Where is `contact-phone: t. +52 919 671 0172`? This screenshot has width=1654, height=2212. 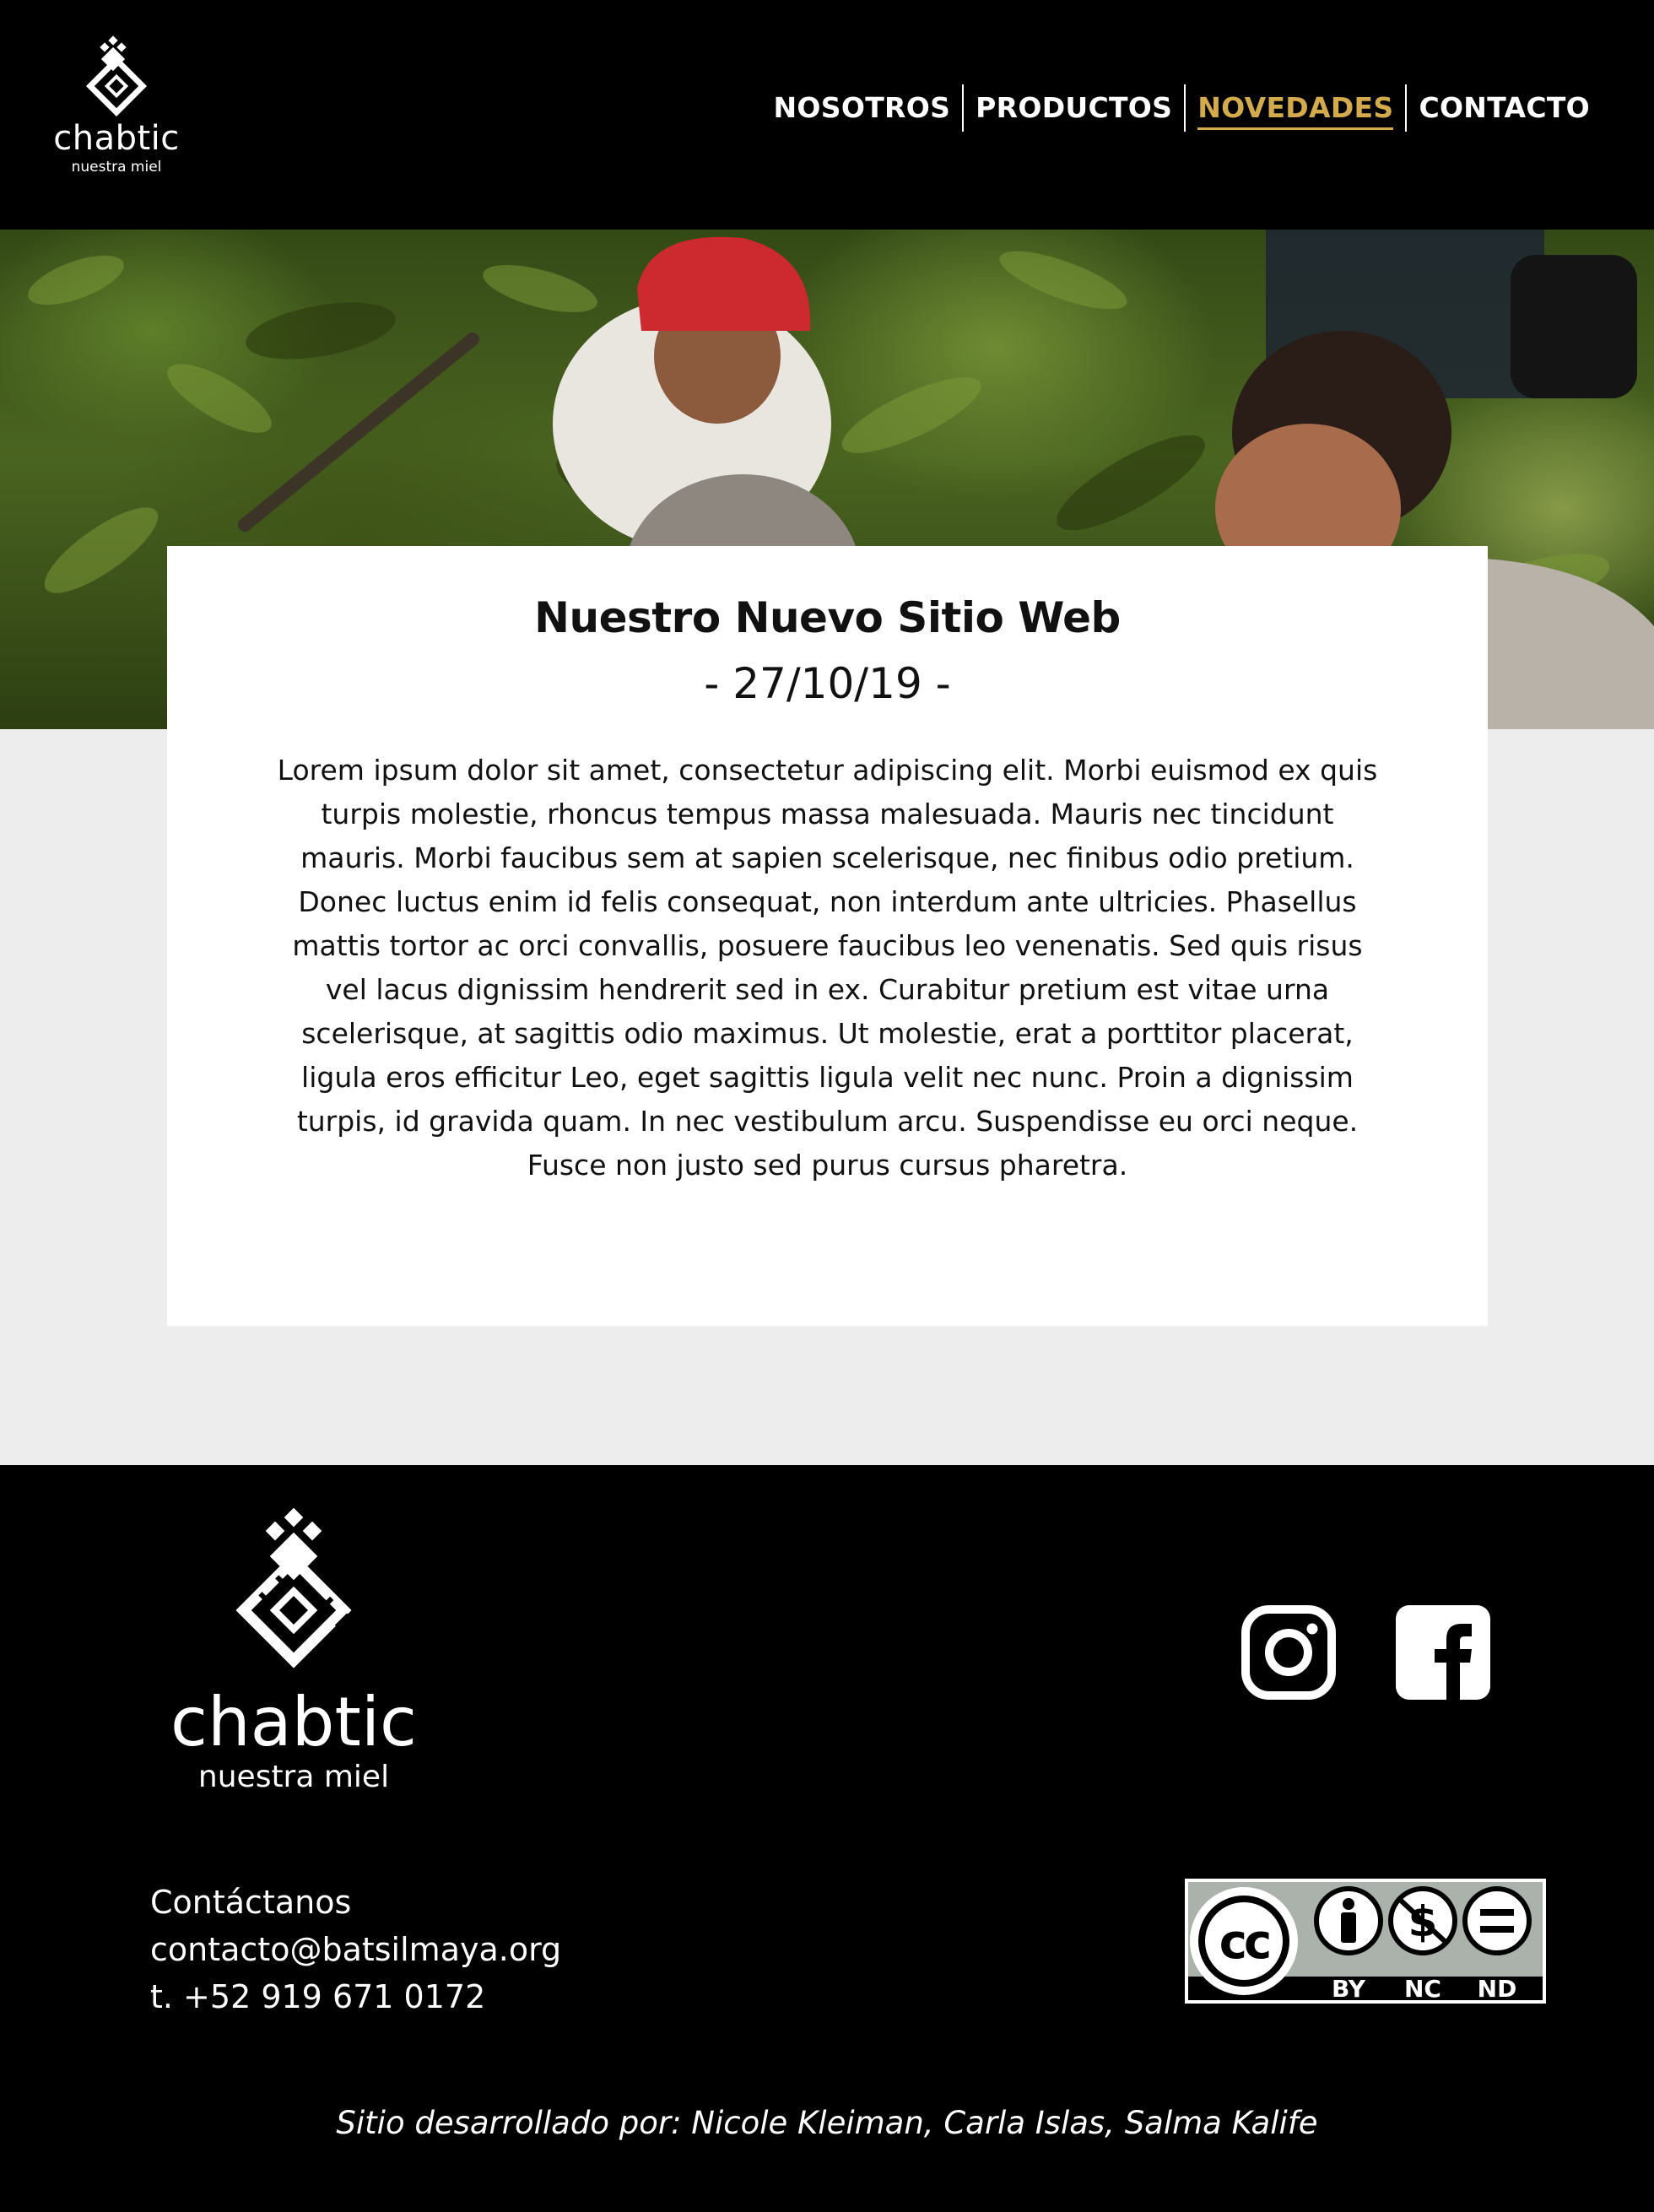
contact-phone: t. +52 919 671 0172 is located at coordinates (355, 1996).